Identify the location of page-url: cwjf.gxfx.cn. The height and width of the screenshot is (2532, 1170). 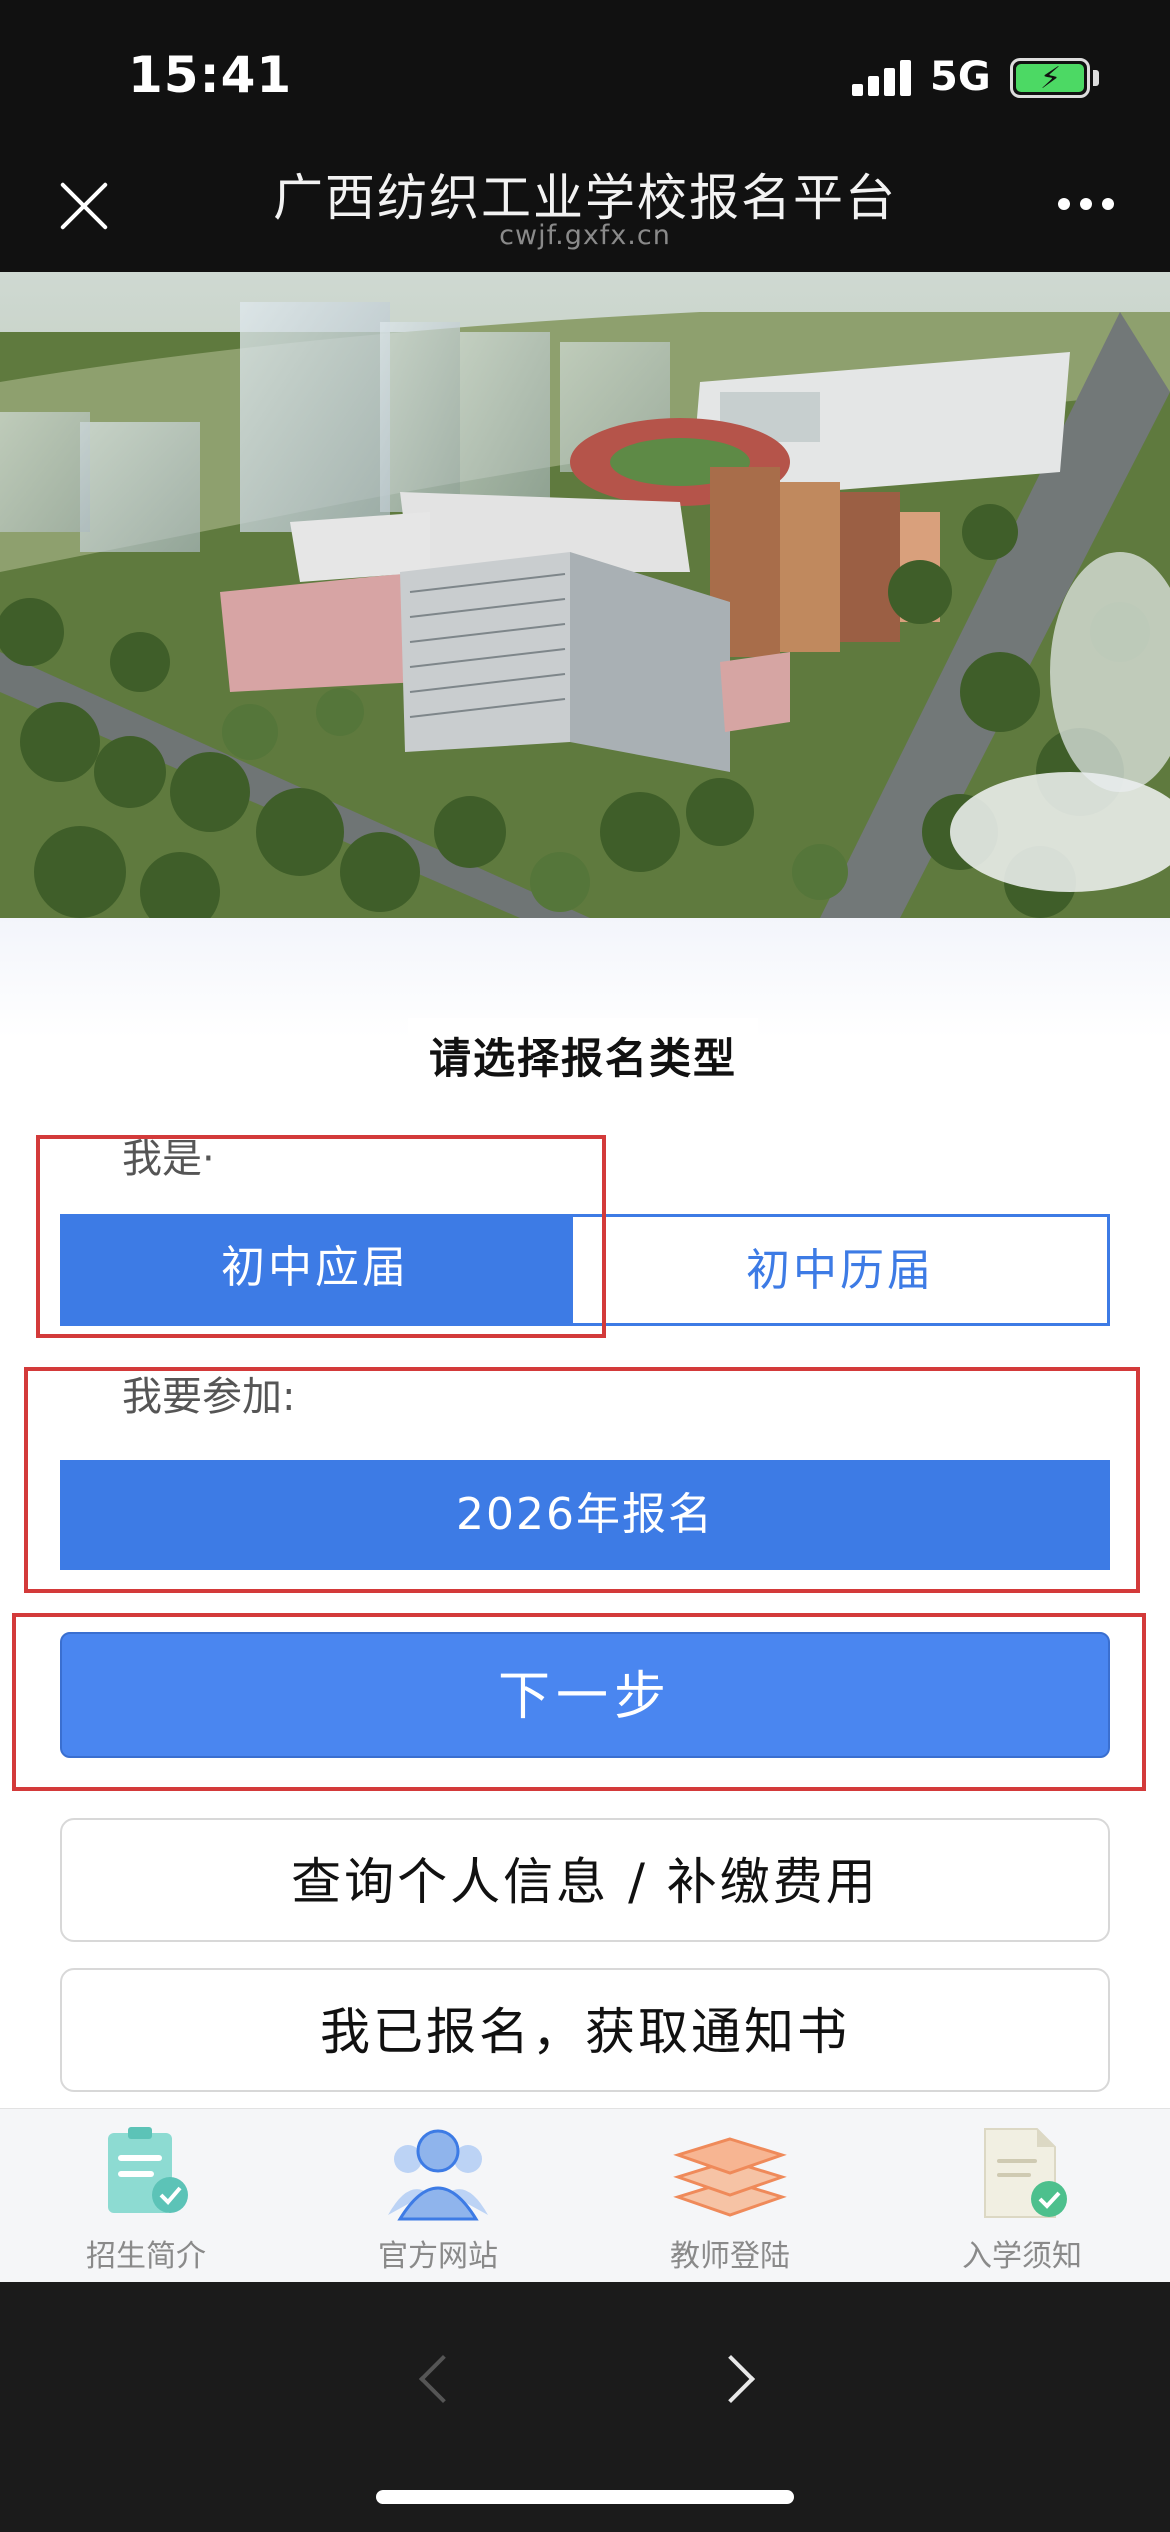
(585, 235).